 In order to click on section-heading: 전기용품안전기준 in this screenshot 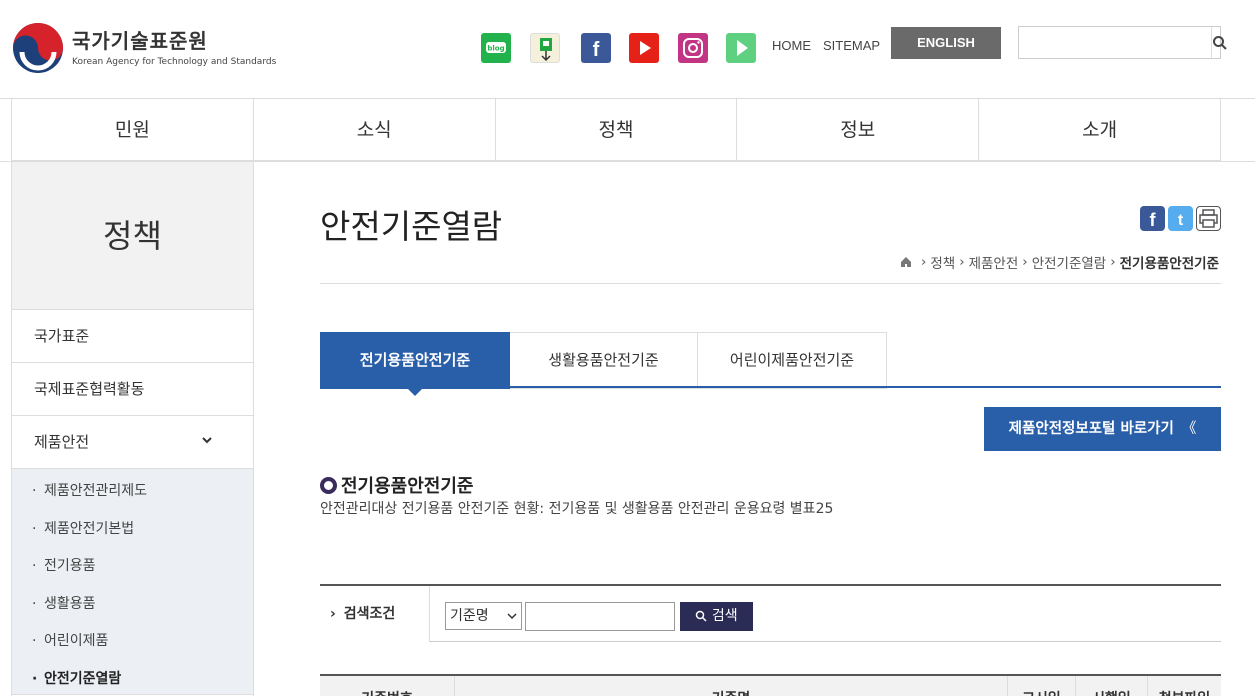, I will do `click(396, 485)`.